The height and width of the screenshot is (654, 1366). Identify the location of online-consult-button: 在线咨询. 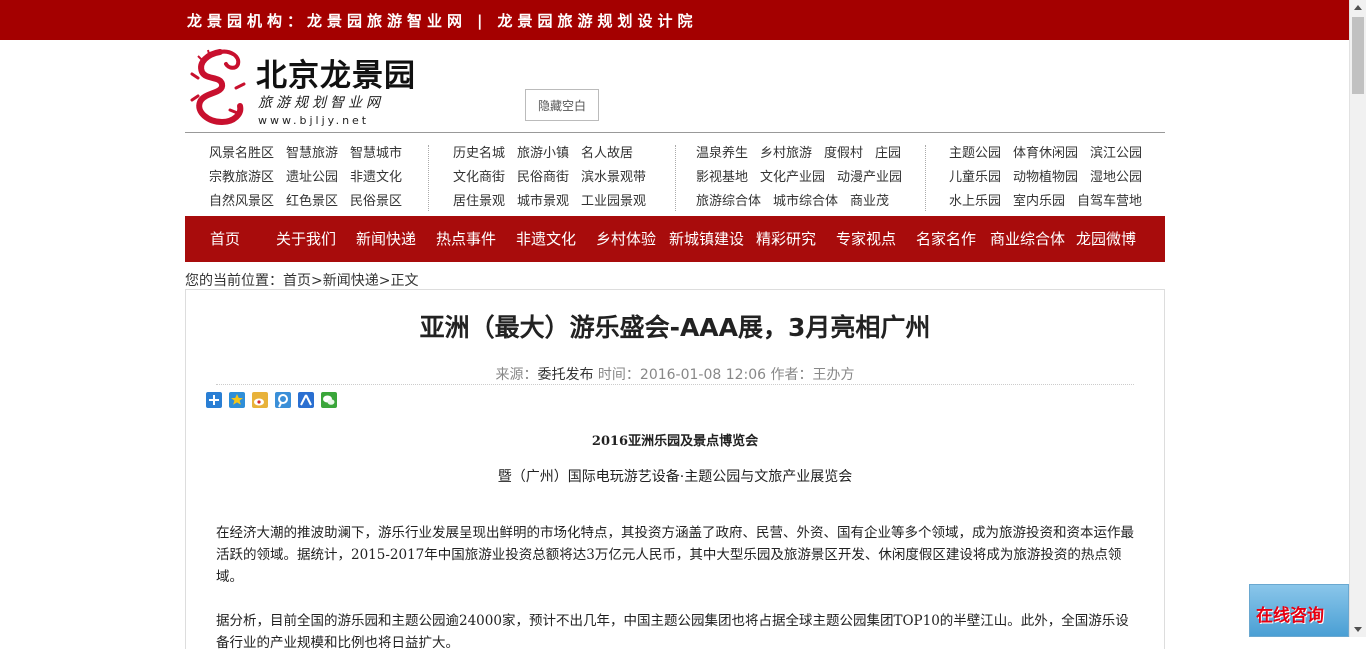
(1299, 610).